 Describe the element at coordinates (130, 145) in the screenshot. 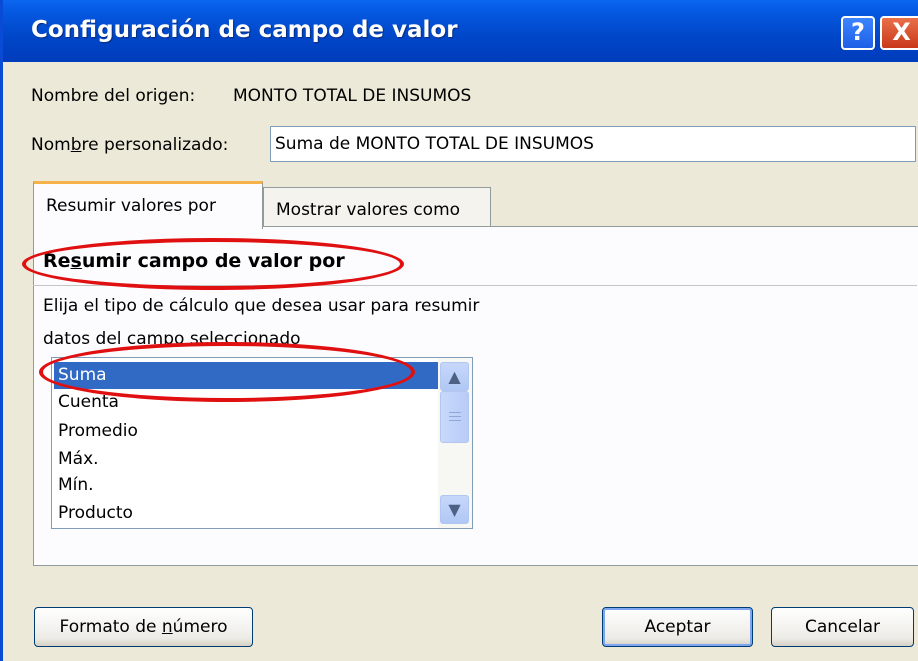

I see `custom-name-label: Nombre personalizado:` at that location.